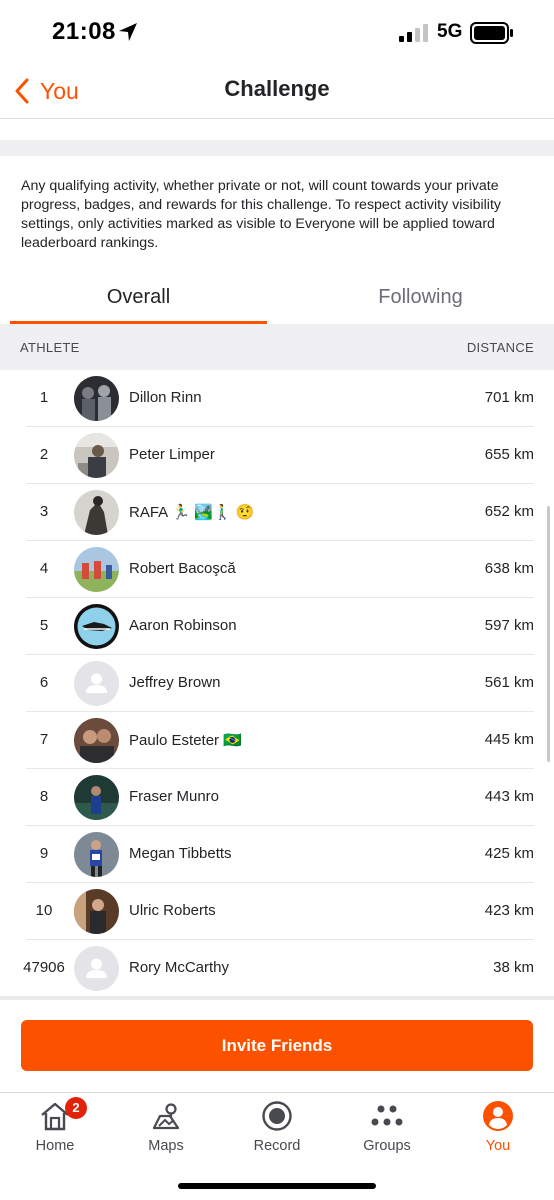 Image resolution: width=554 pixels, height=1200 pixels. What do you see at coordinates (500, 347) in the screenshot?
I see `column-header-distance: DISTANCE` at bounding box center [500, 347].